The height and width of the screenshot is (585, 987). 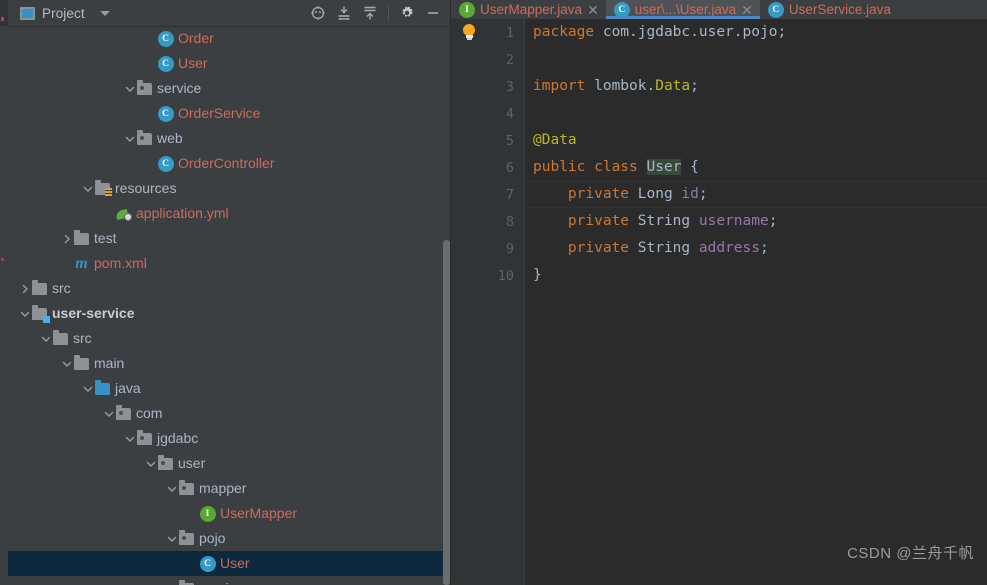 What do you see at coordinates (229, 538) in the screenshot?
I see `tree-node-pojo: pojo` at bounding box center [229, 538].